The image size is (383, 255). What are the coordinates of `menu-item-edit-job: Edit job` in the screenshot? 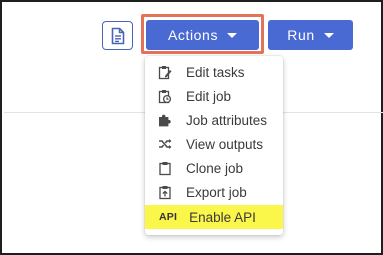 It's located at (214, 96).